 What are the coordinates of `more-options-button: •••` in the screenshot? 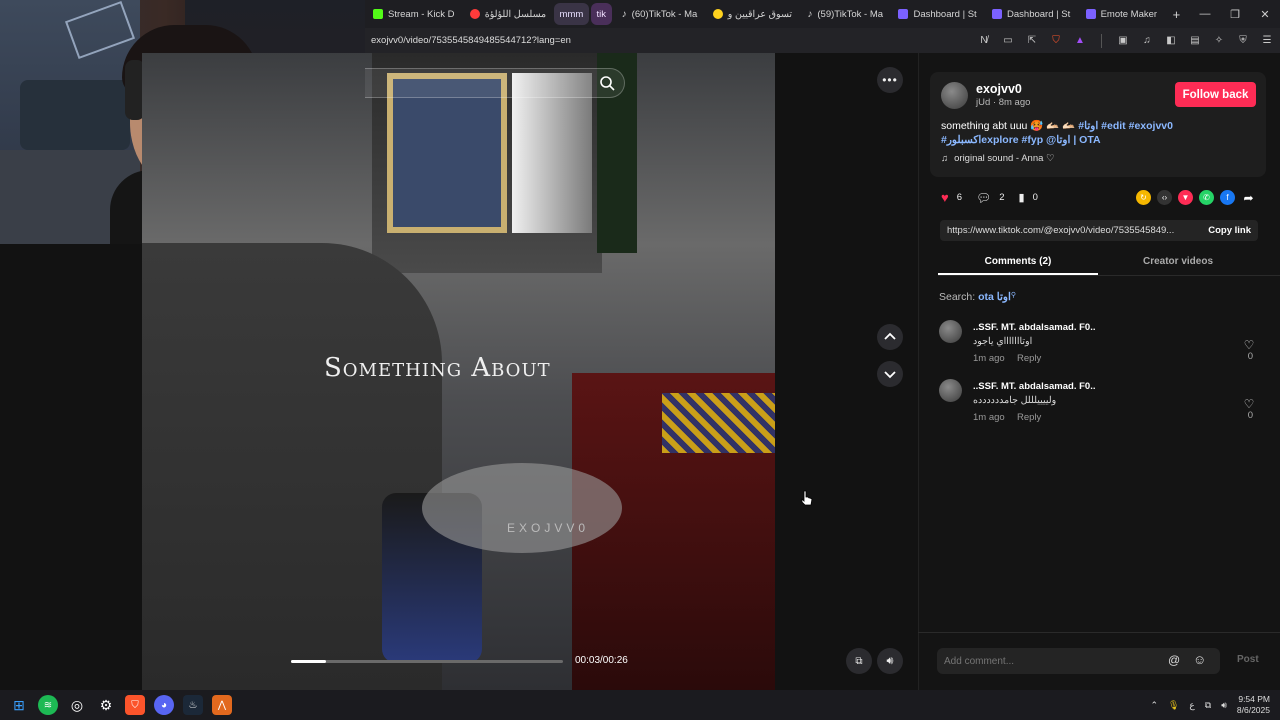 It's located at (890, 80).